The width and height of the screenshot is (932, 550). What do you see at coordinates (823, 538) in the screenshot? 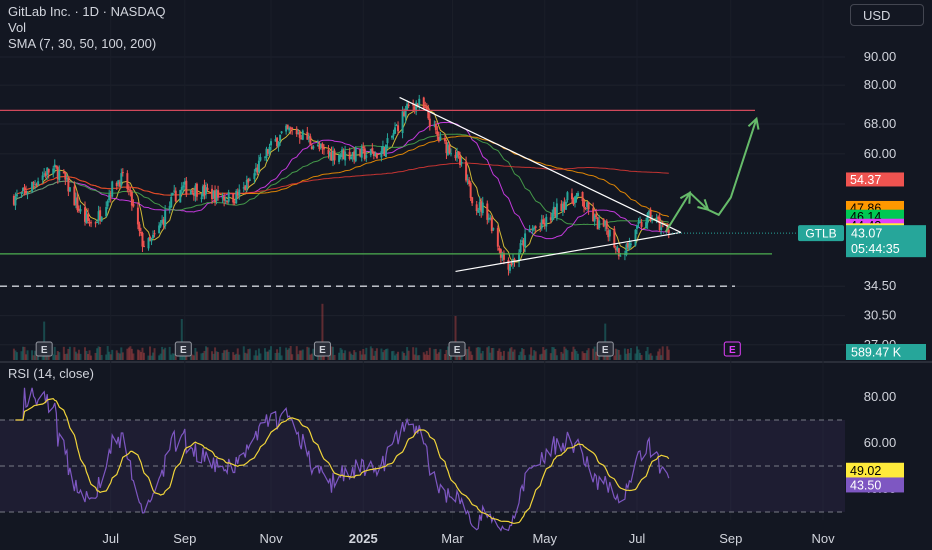
I see `time-tick-label: Nov` at bounding box center [823, 538].